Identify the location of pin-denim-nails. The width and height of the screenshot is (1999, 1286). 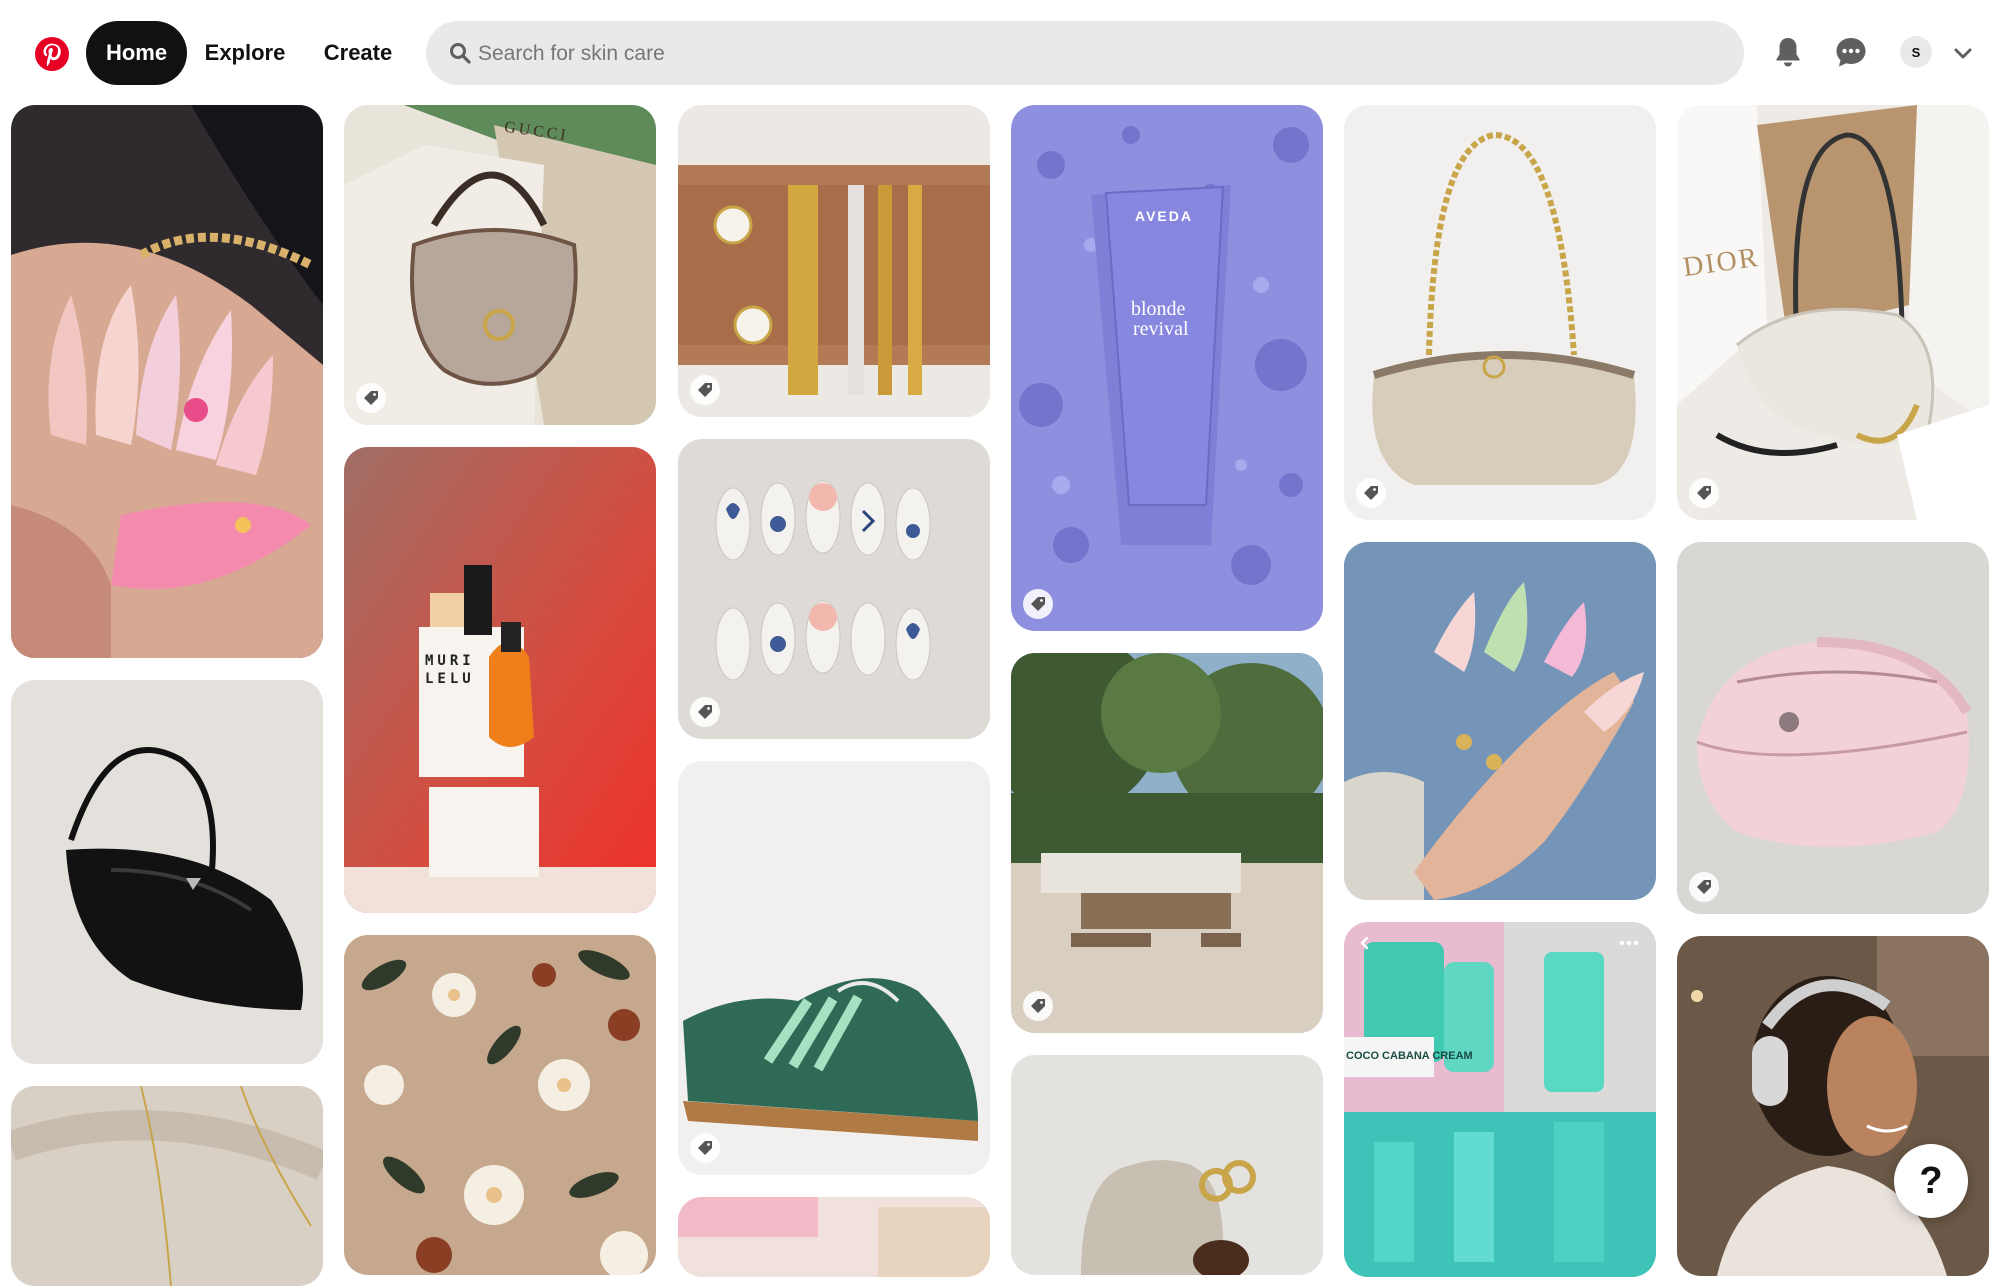
(1500, 721).